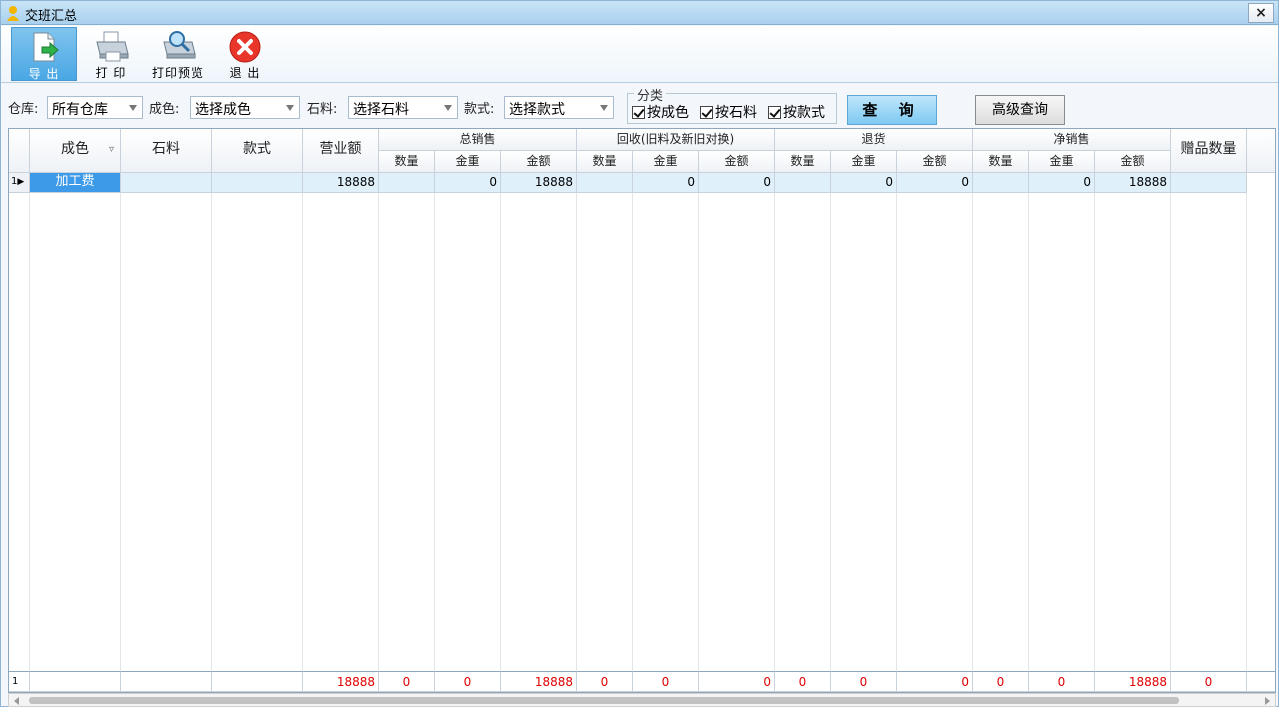  I want to click on column-header-stone: 石料, so click(166, 151).